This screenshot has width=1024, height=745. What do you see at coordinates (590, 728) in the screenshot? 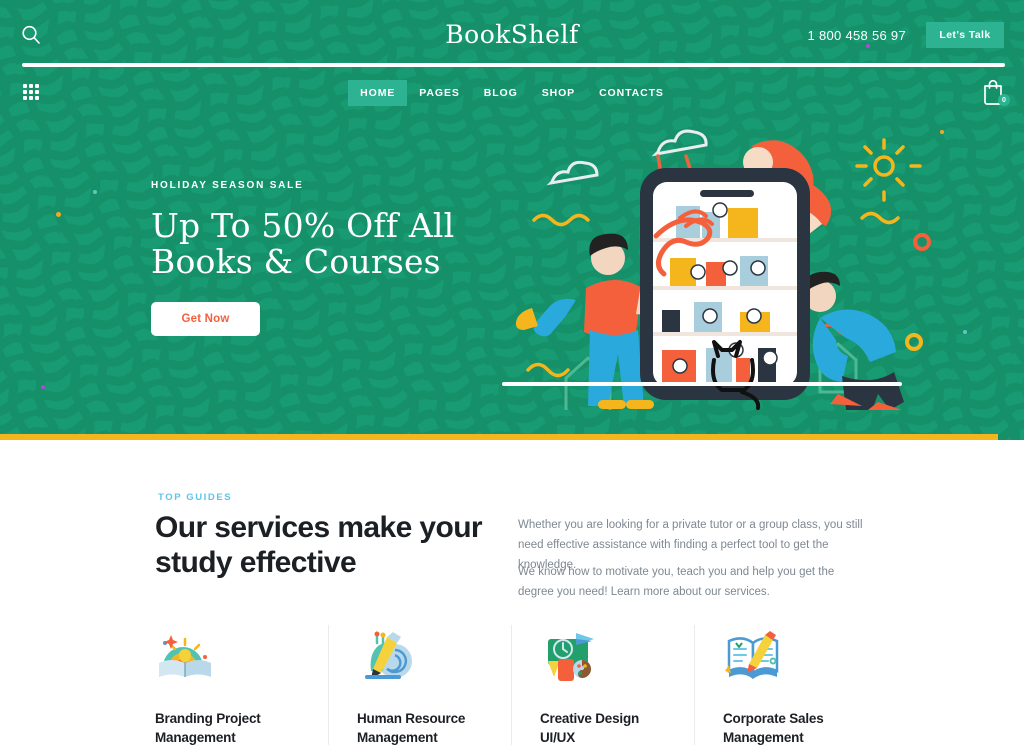
I see `service-card-label: Creative Design UI/UX` at bounding box center [590, 728].